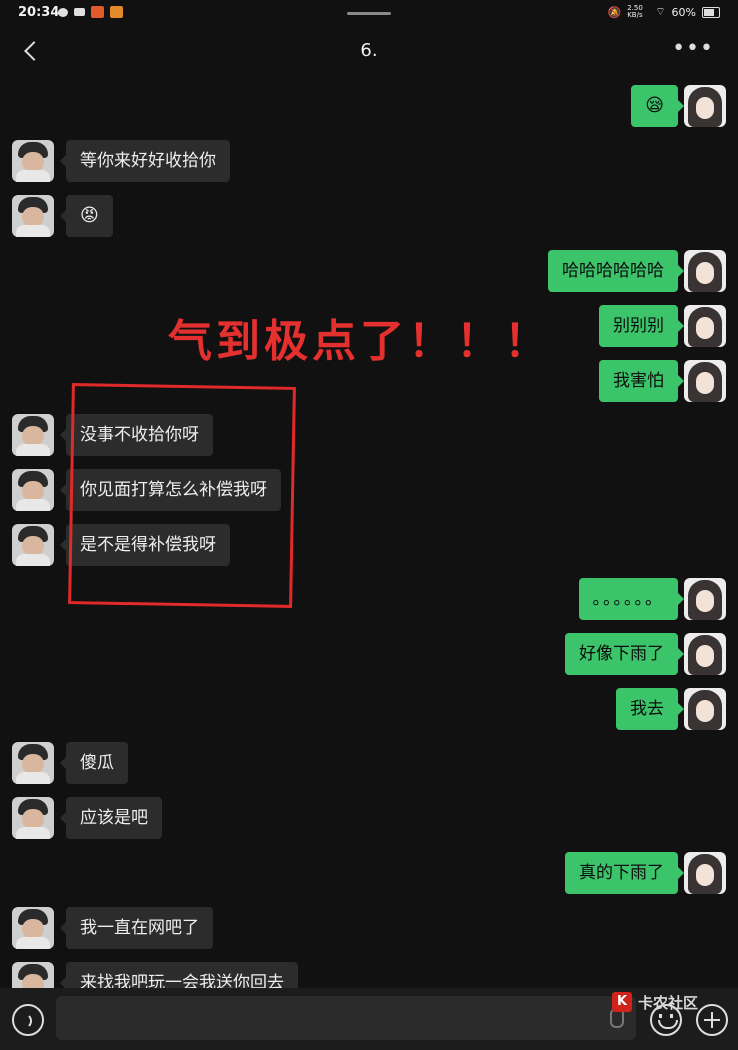 Image resolution: width=738 pixels, height=1050 pixels. Describe the element at coordinates (182, 495) in the screenshot. I see `red-highlight-box` at that location.